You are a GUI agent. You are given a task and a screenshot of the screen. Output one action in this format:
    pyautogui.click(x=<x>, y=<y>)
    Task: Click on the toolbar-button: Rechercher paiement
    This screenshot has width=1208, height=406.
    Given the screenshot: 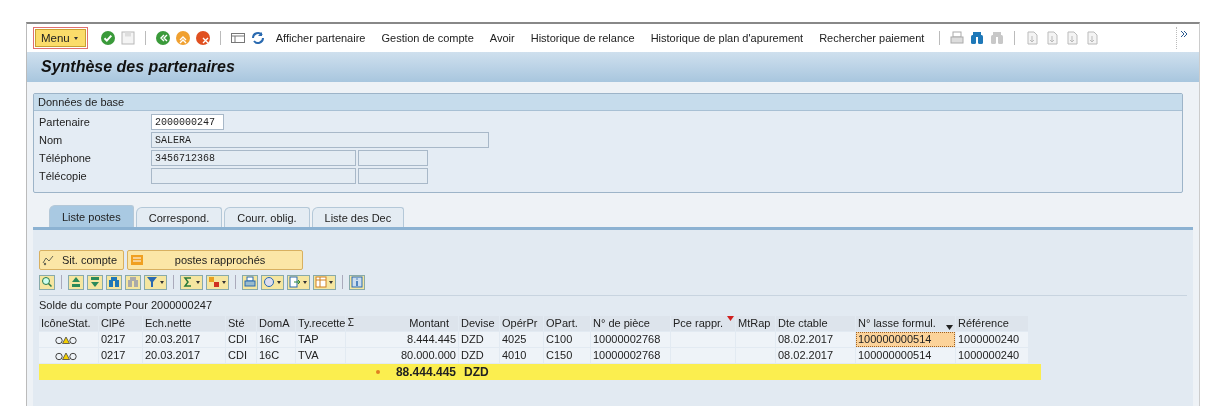 What is the action you would take?
    pyautogui.click(x=872, y=38)
    